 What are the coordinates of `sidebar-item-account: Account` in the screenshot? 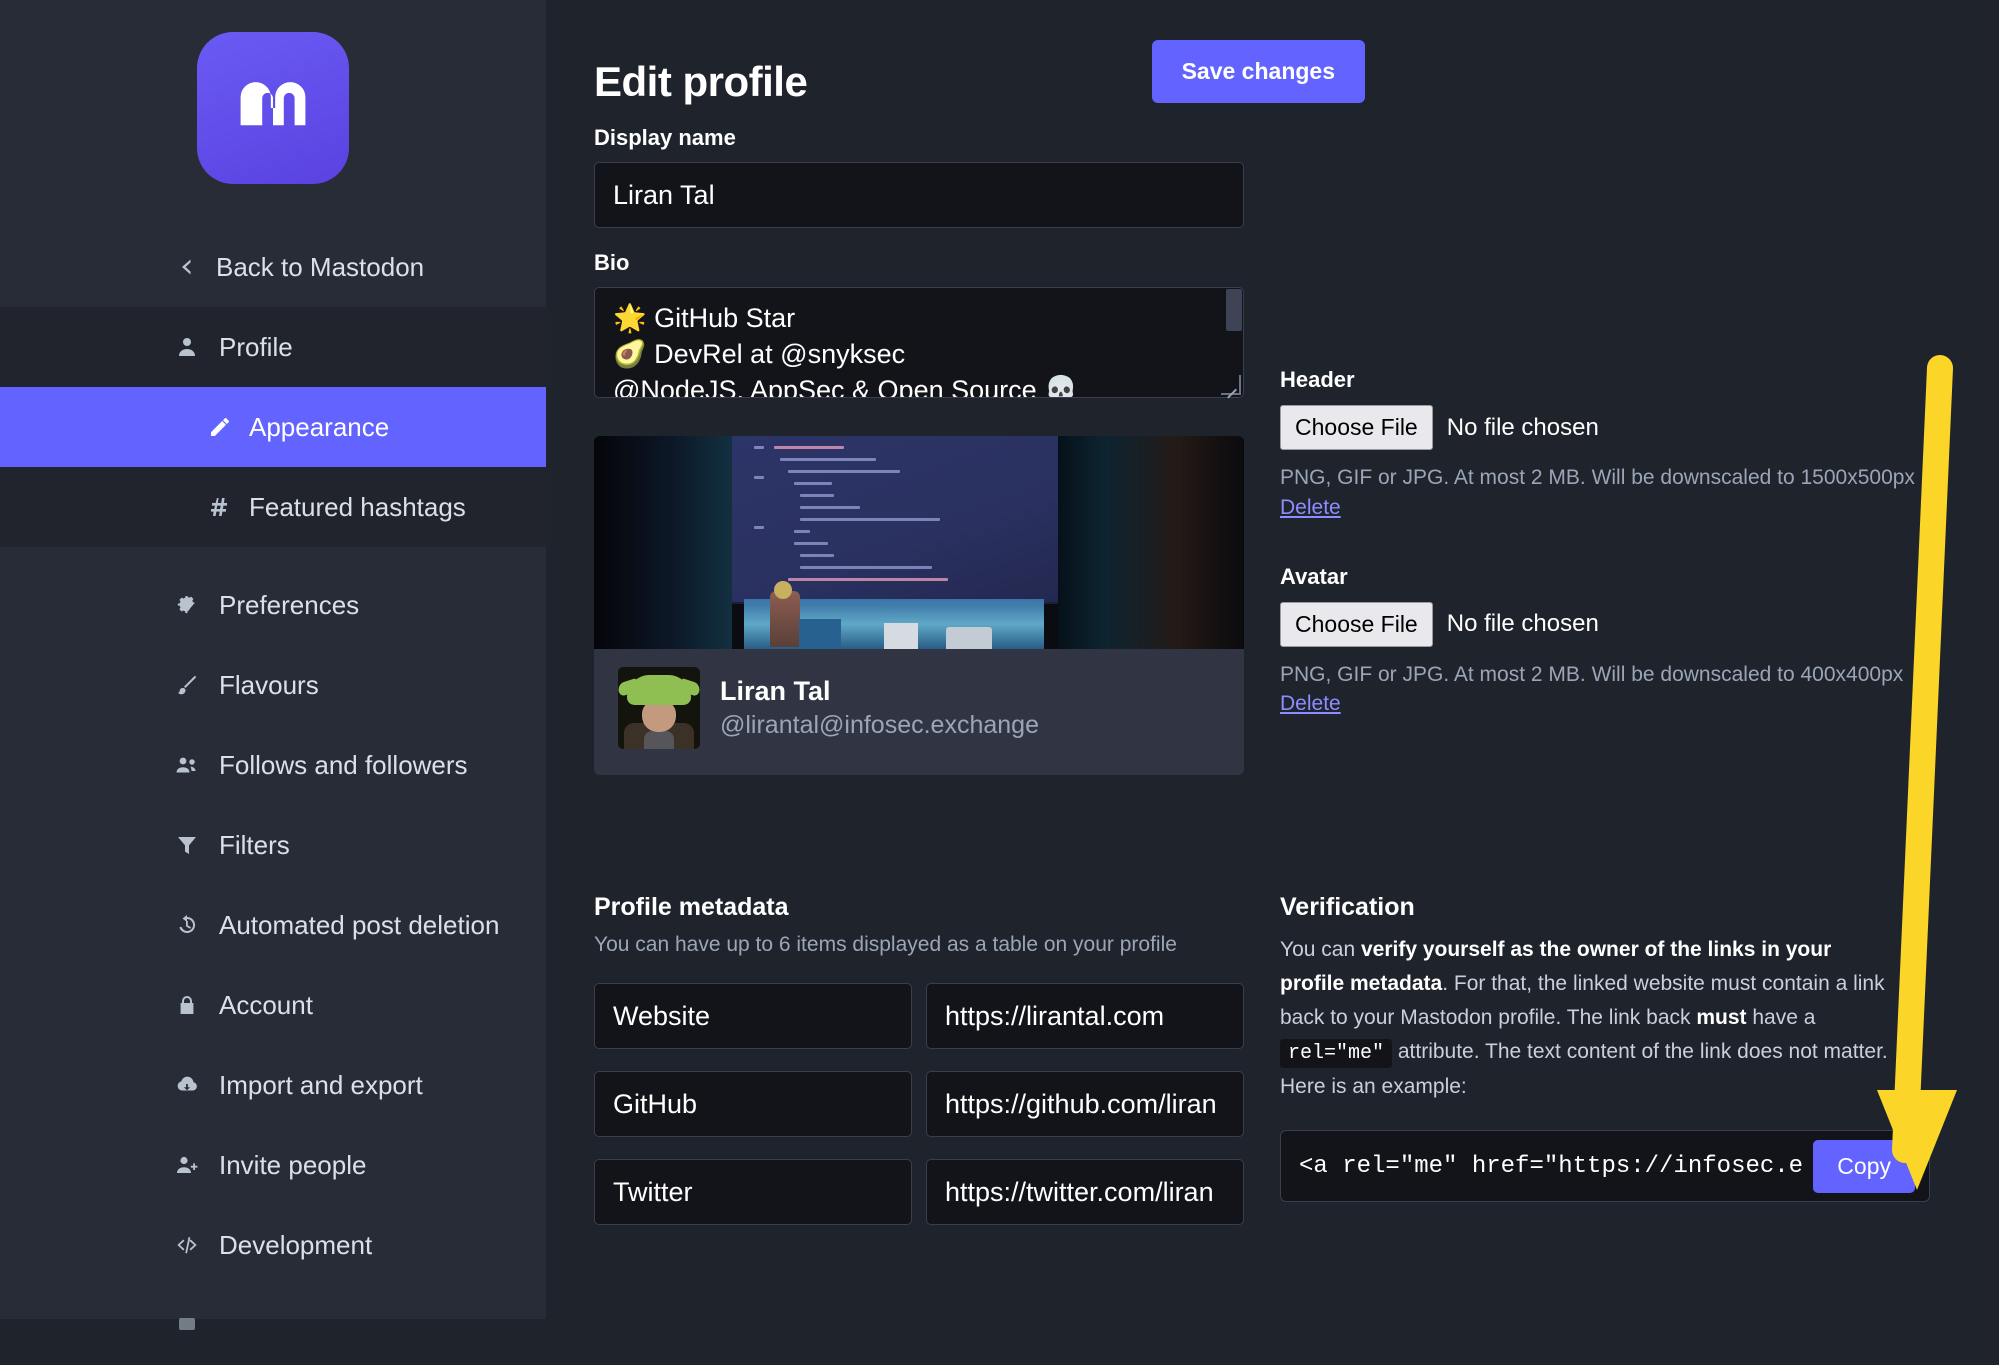 It's located at (273, 1005).